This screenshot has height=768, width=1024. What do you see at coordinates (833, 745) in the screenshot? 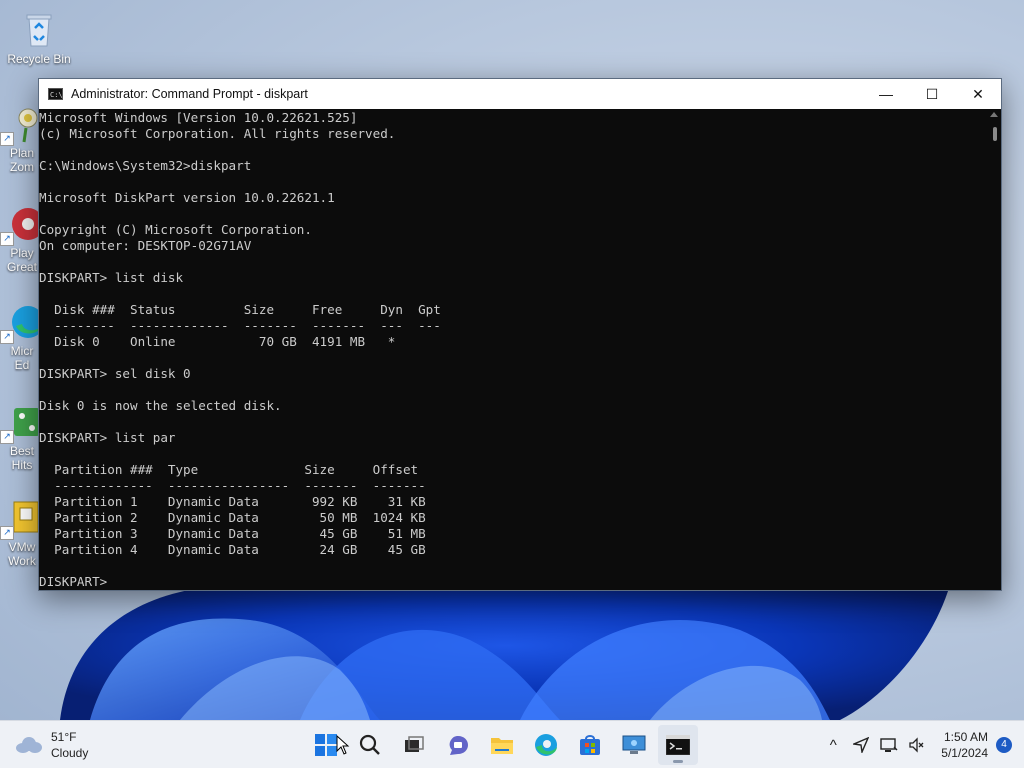
I see `tray-overflow-chevron-icon: ^` at bounding box center [833, 745].